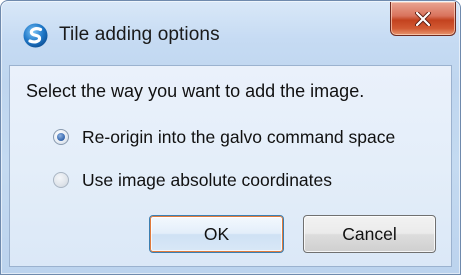 This screenshot has height=275, width=461. I want to click on option-reorigin: Re-origin into the galvo command space, so click(224, 137).